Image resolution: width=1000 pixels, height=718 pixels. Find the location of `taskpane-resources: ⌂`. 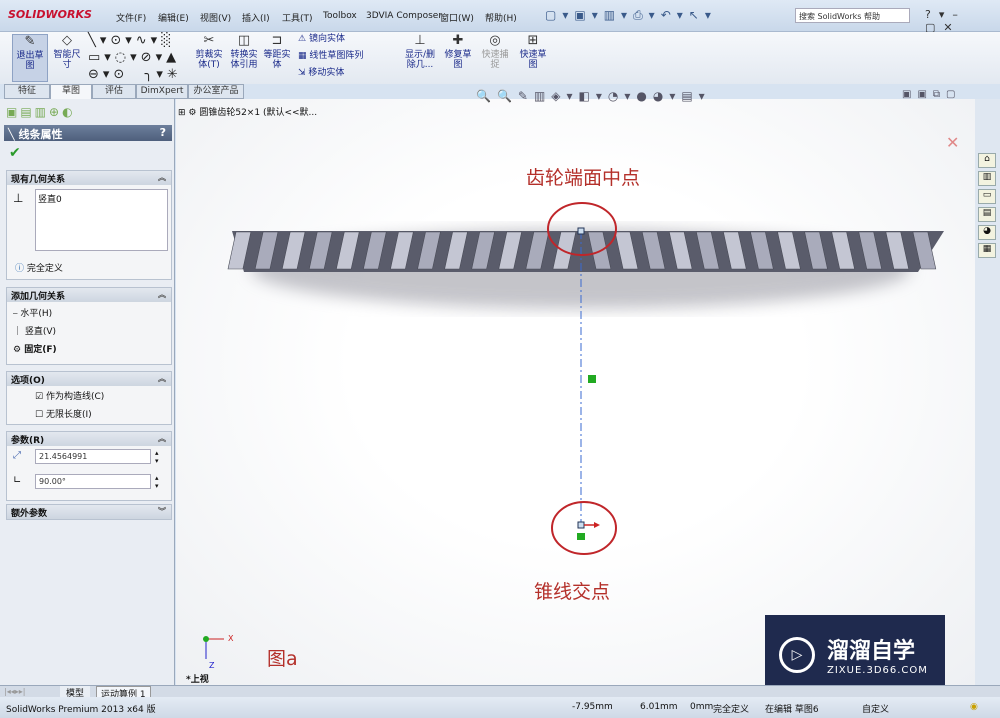

taskpane-resources: ⌂ is located at coordinates (987, 160).